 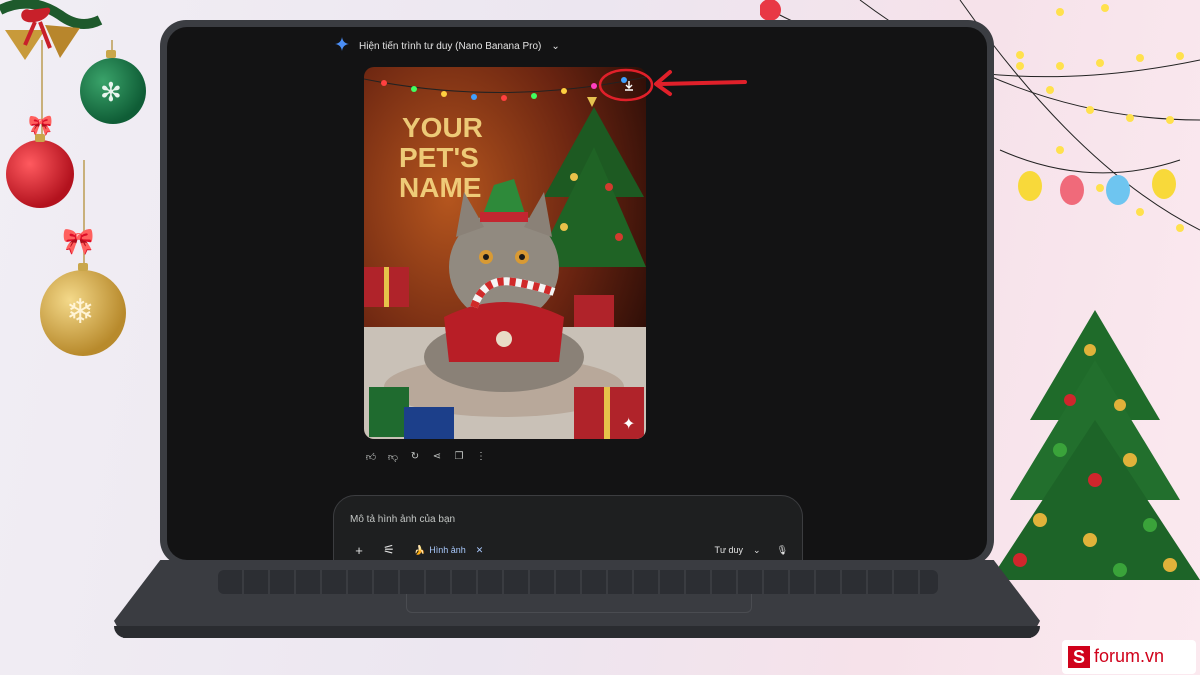 I want to click on thumbs-up-icon: 👍︎, so click(x=371, y=457).